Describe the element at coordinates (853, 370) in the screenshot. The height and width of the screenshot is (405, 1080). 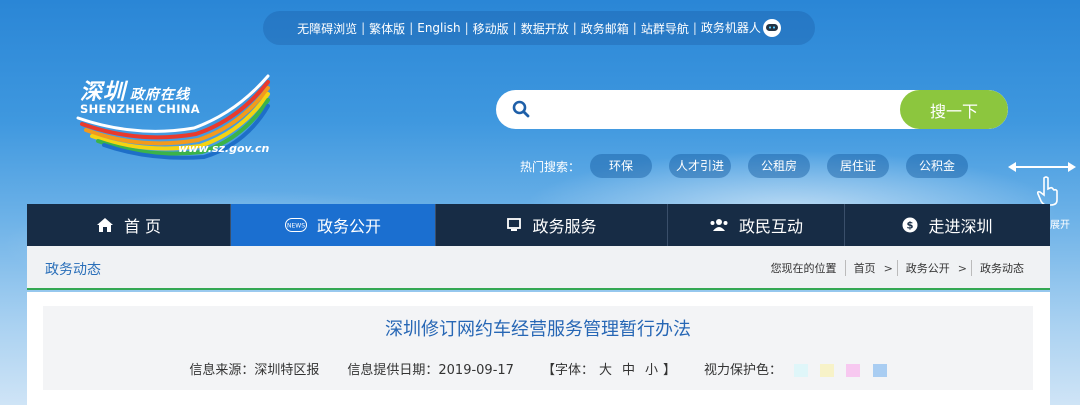
I see `eye-care-swatch-pink` at that location.